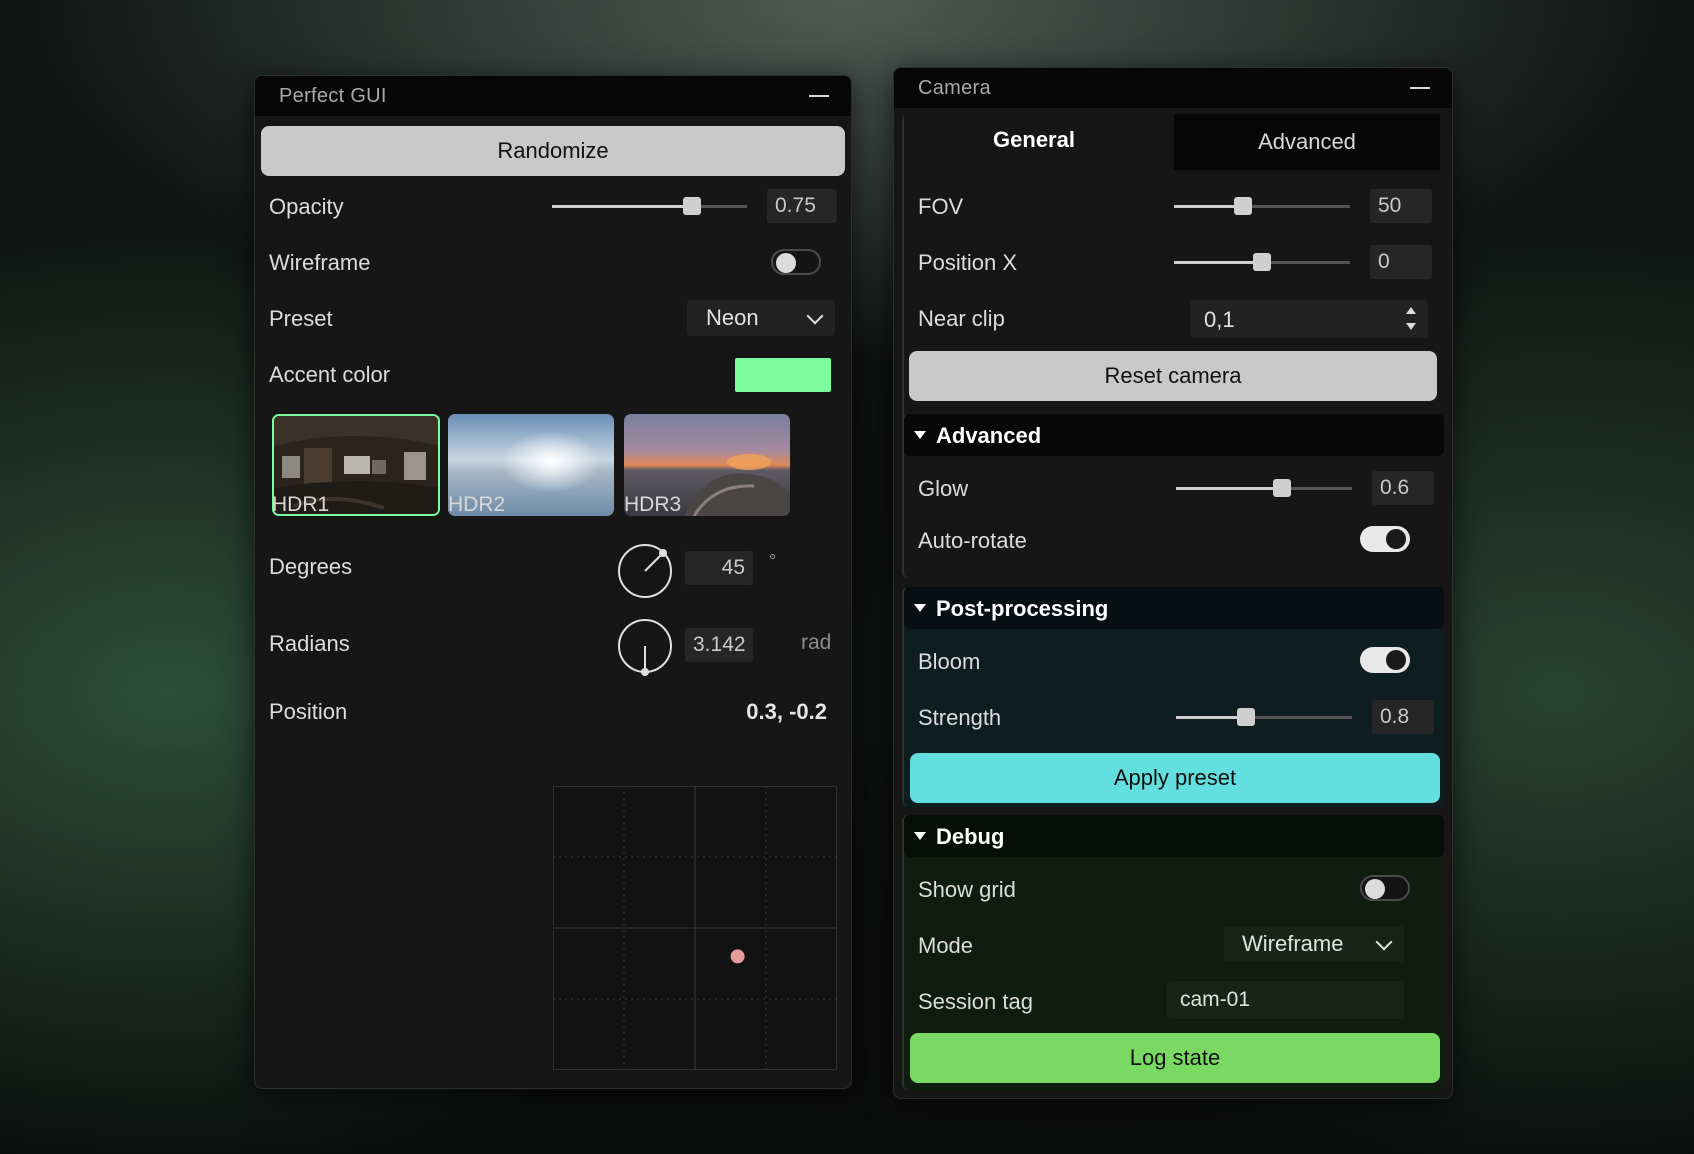 This screenshot has height=1154, width=1694. I want to click on session-tag-input: cam-01, so click(1285, 1000).